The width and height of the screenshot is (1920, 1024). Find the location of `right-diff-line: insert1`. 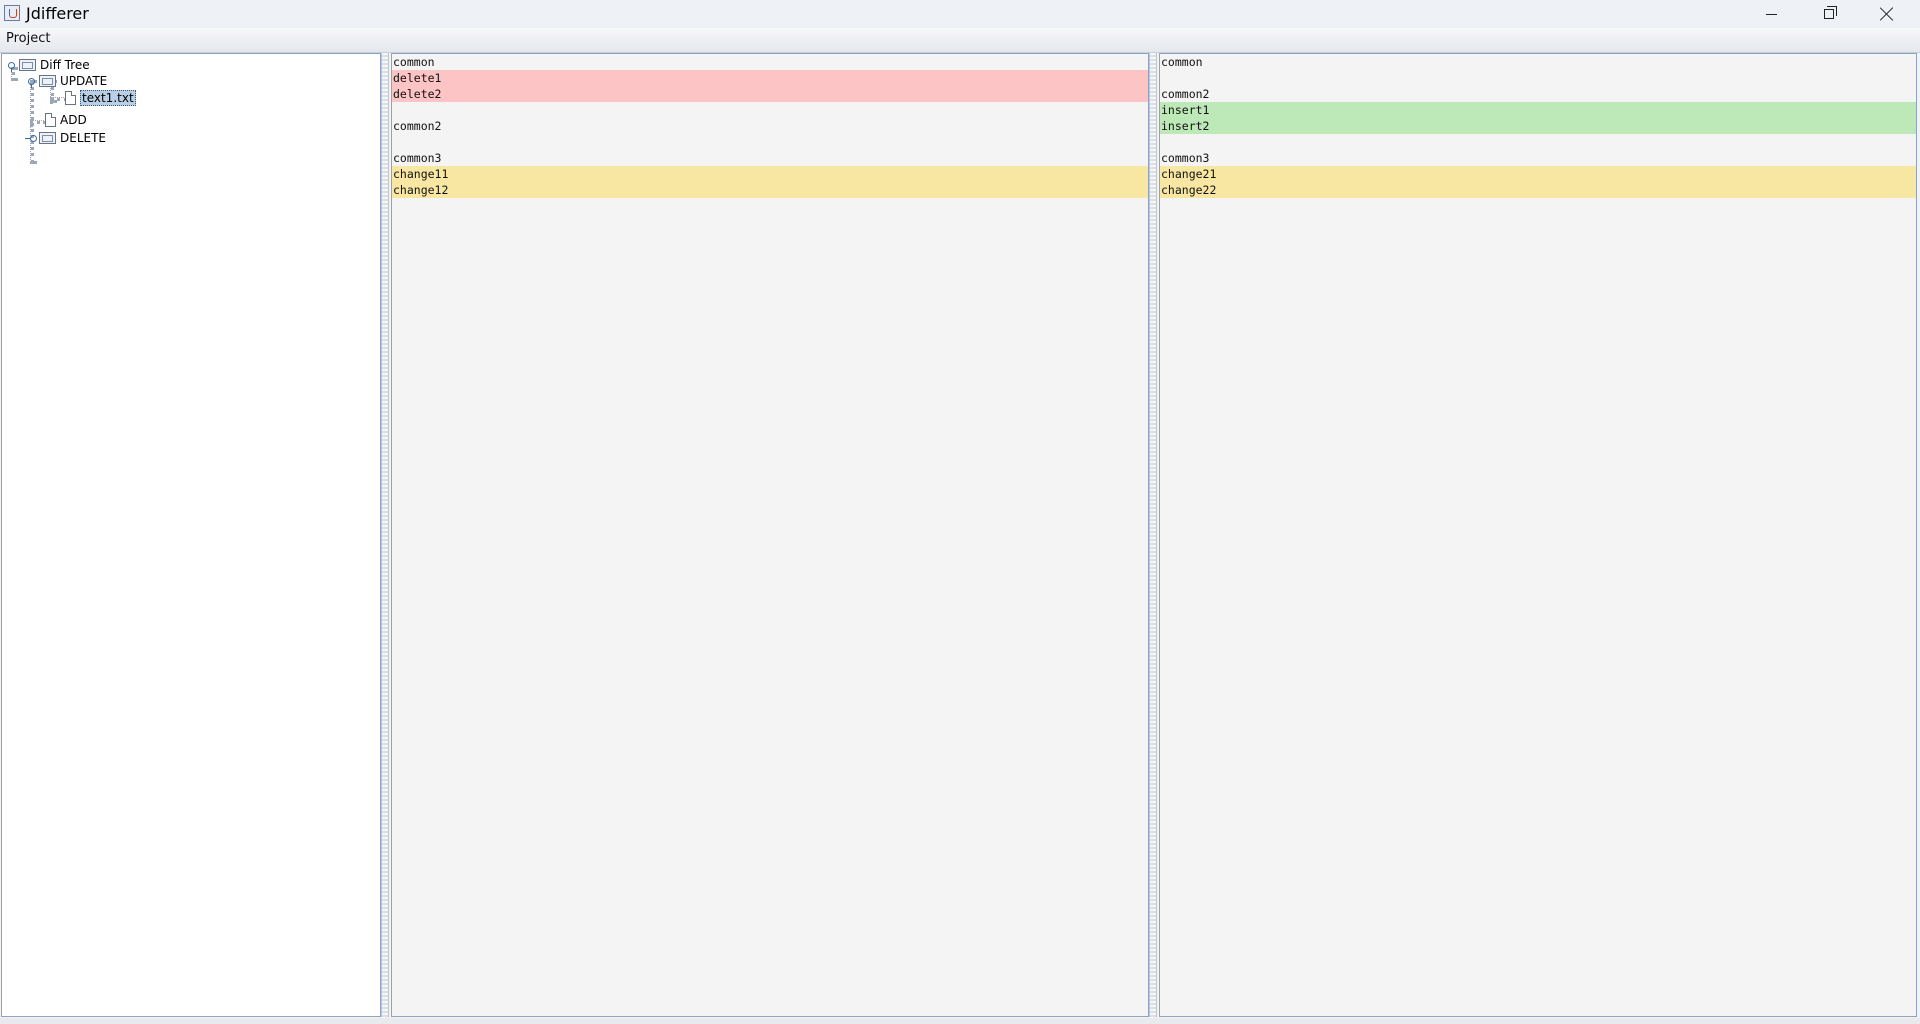

right-diff-line: insert1 is located at coordinates (1538, 110).